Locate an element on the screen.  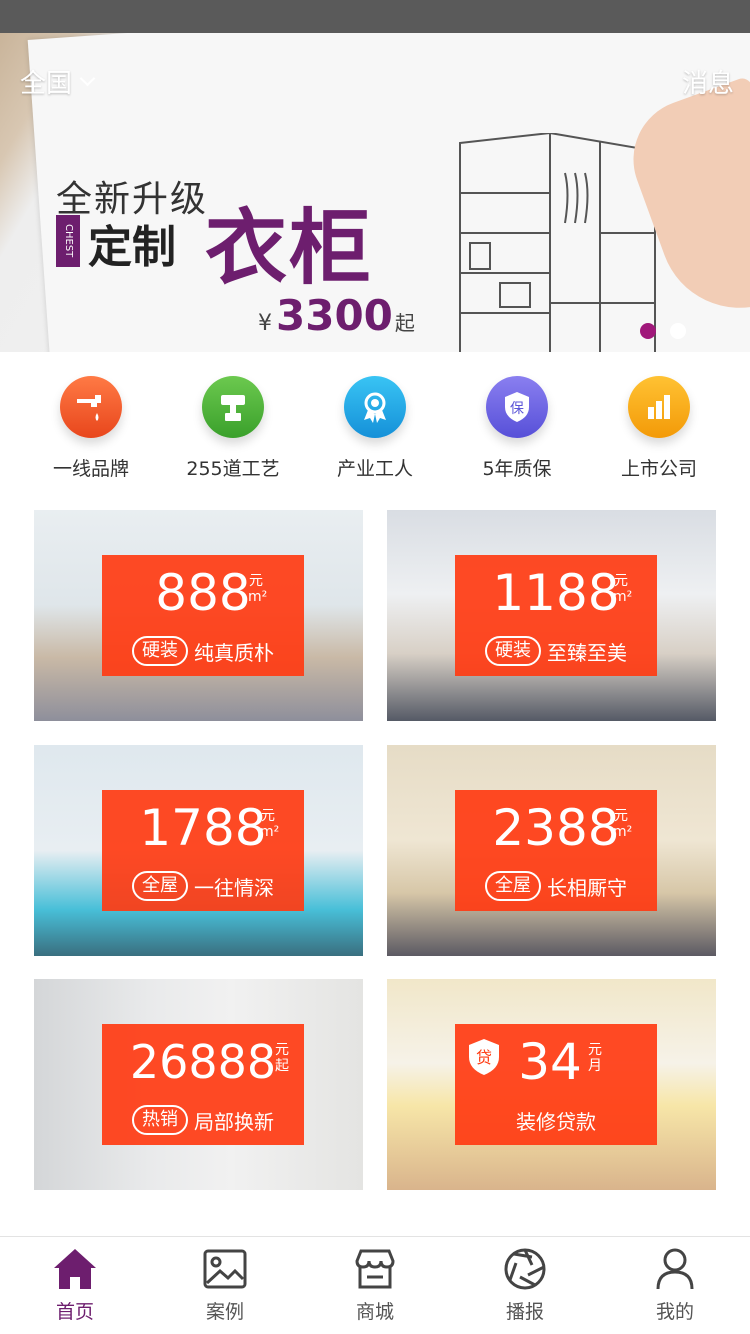
aperture-icon is located at coordinates (525, 1269).